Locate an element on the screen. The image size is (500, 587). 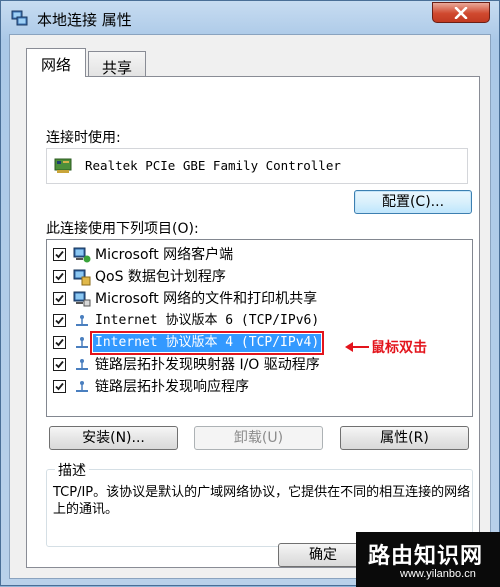
close-button is located at coordinates (461, 12).